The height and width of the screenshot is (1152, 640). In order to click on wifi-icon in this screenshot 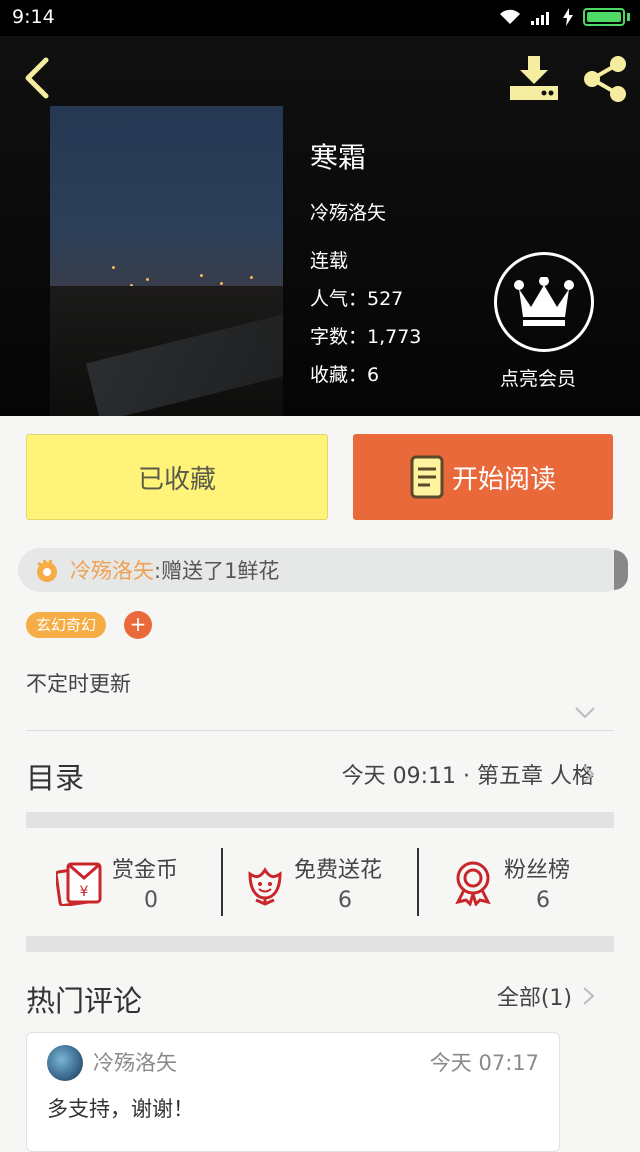, I will do `click(510, 16)`.